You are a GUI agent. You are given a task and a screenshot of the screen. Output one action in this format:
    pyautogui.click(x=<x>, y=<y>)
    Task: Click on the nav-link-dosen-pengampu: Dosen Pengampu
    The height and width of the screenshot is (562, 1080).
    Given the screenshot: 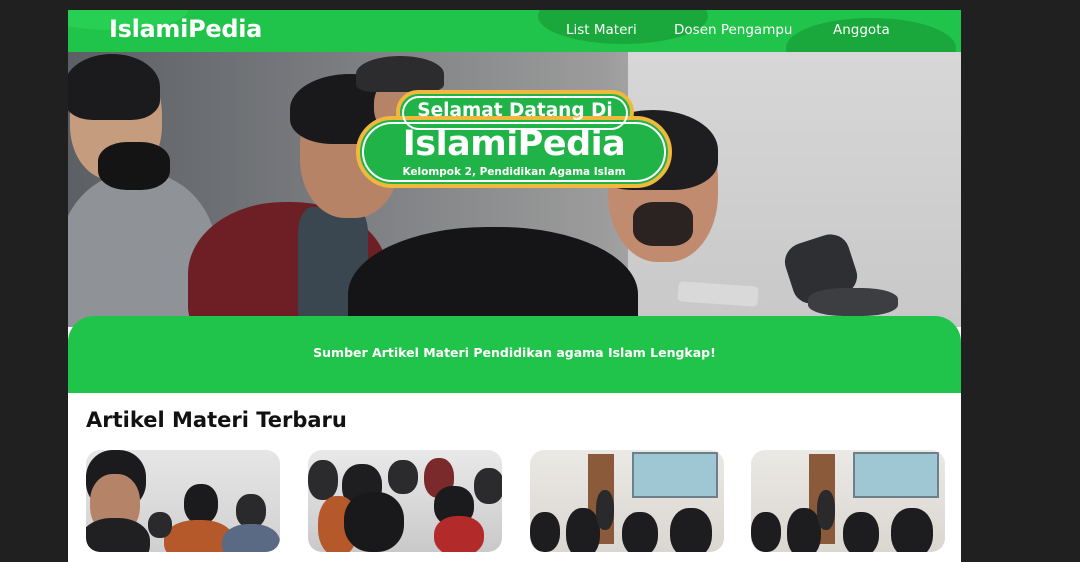 What is the action you would take?
    pyautogui.click(x=733, y=30)
    